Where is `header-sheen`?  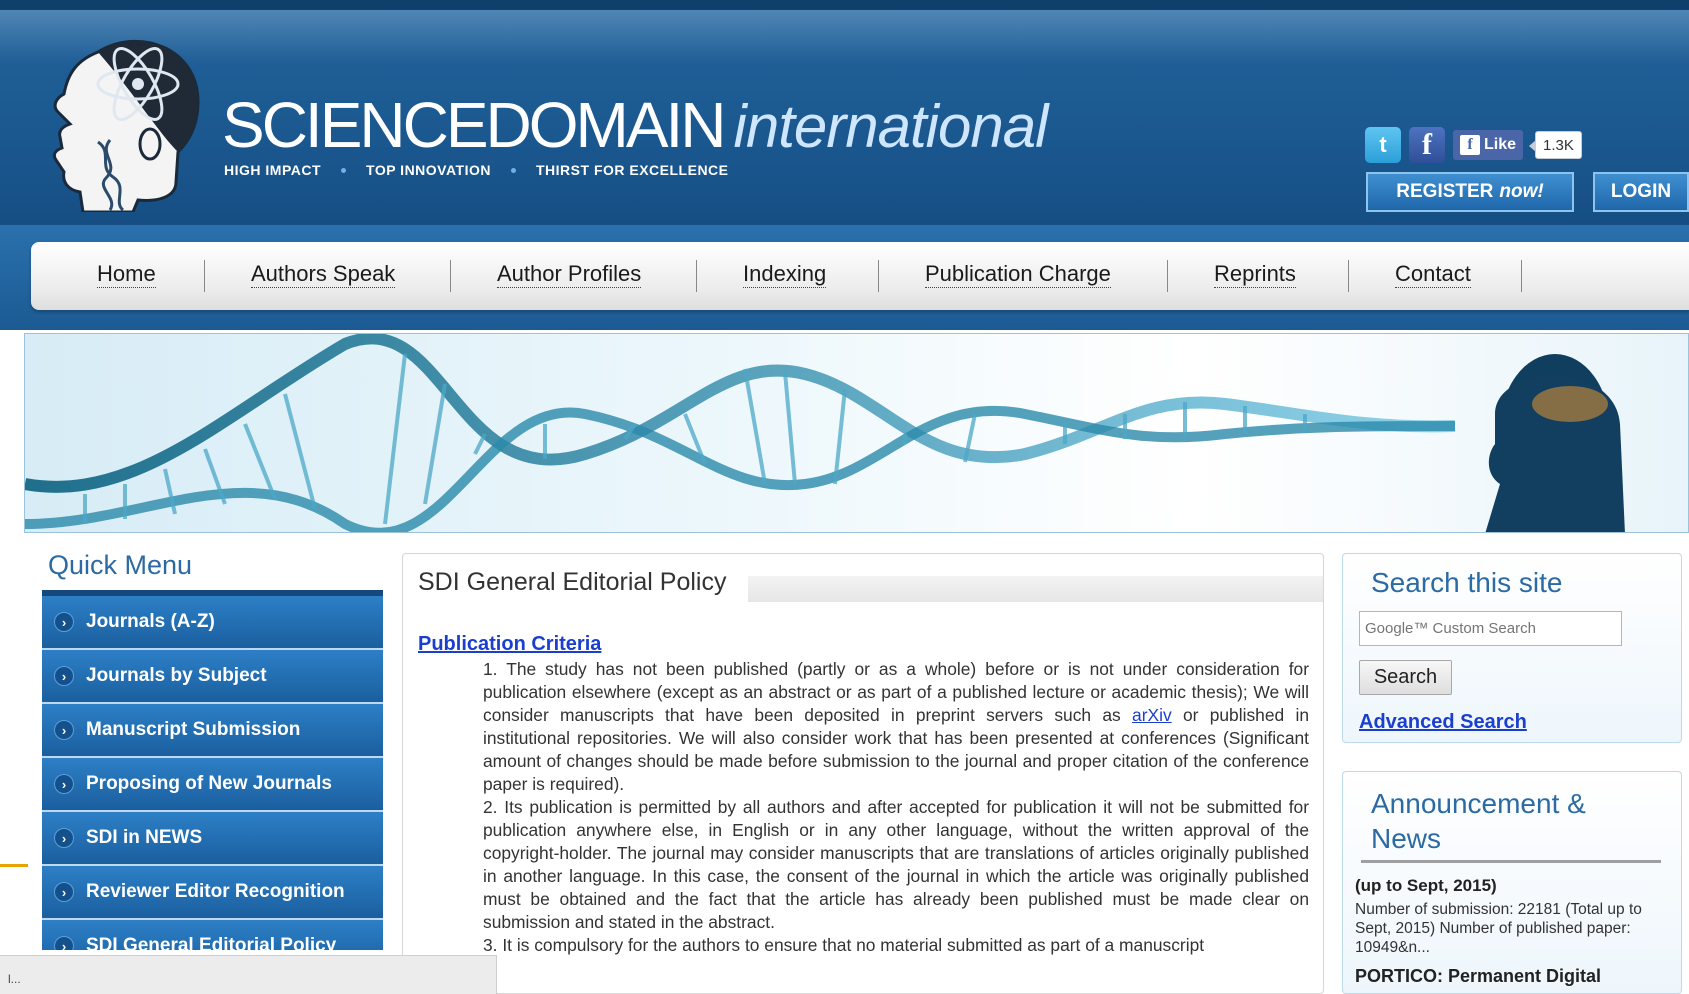 header-sheen is located at coordinates (844, 37).